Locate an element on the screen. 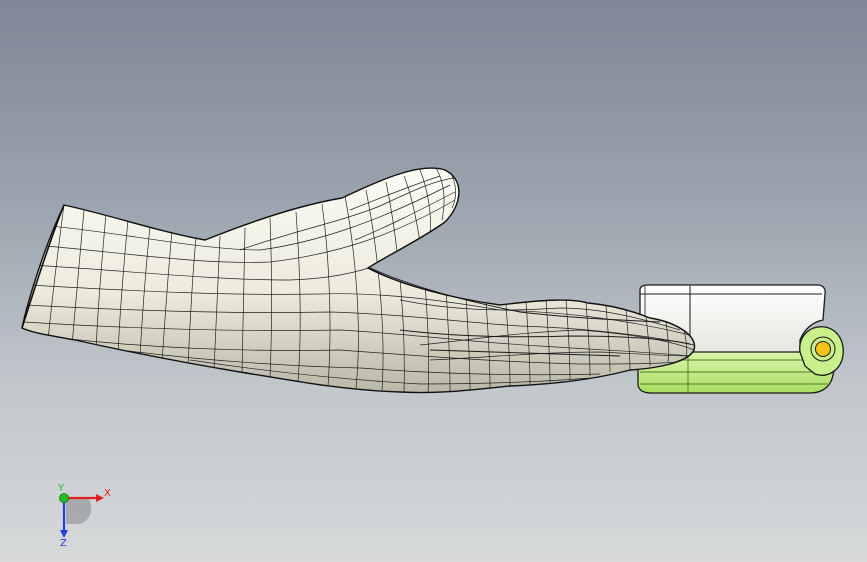 The image size is (867, 562). orientation-triad: X Z Y is located at coordinates (84, 515).